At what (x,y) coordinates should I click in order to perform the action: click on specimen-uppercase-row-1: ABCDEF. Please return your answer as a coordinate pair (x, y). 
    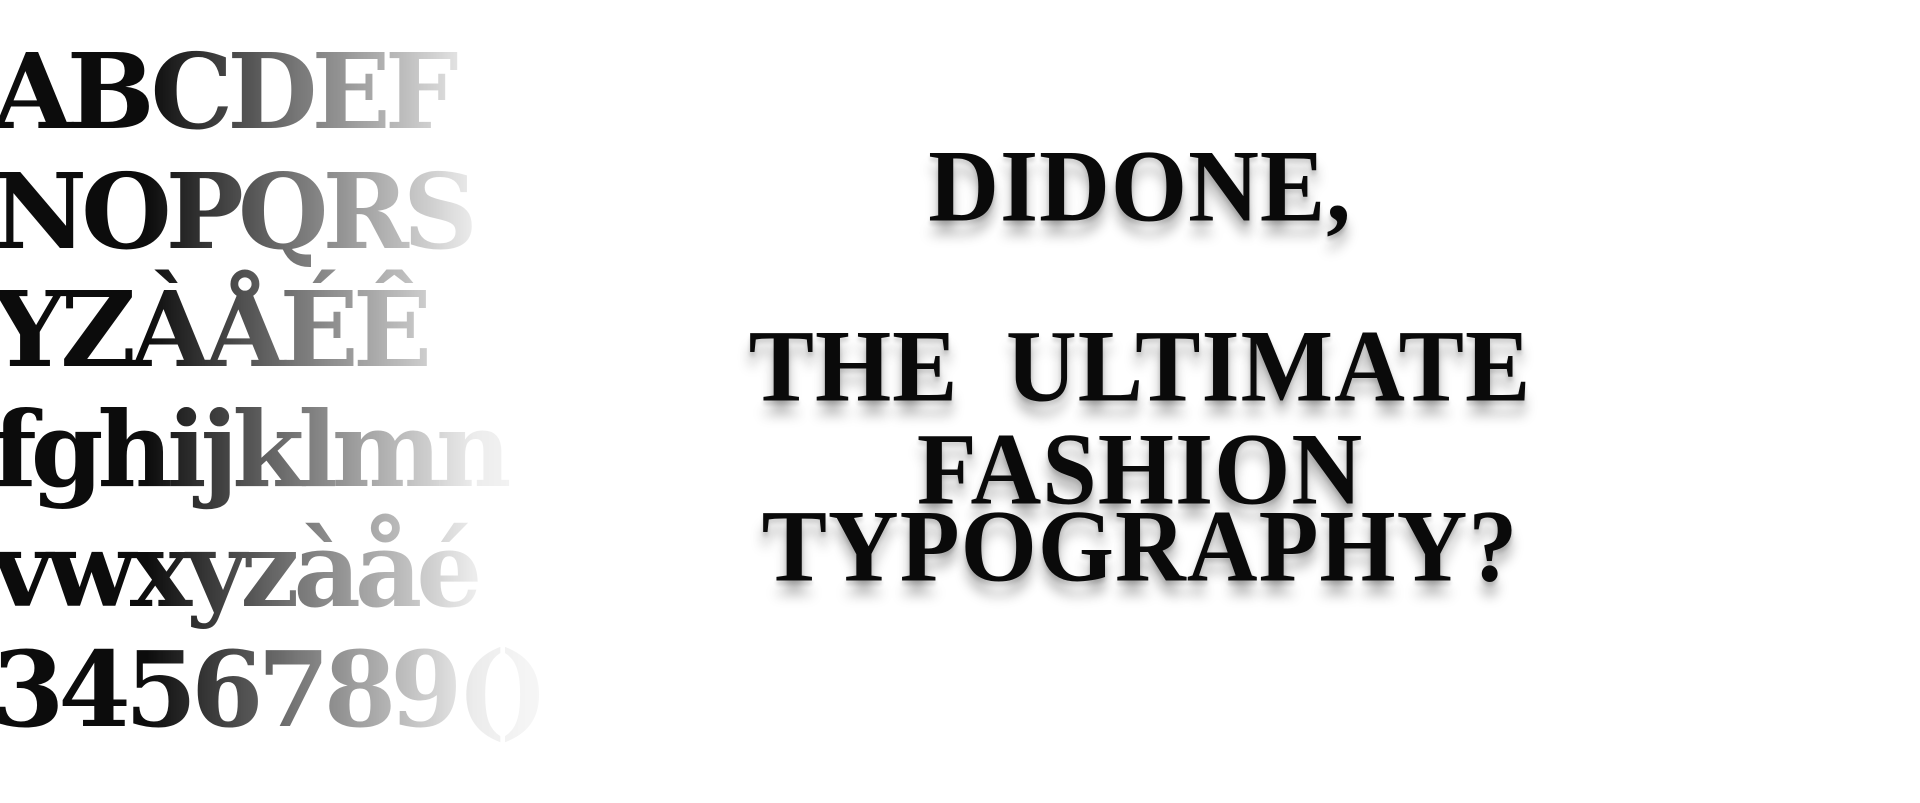
    Looking at the image, I should click on (229, 91).